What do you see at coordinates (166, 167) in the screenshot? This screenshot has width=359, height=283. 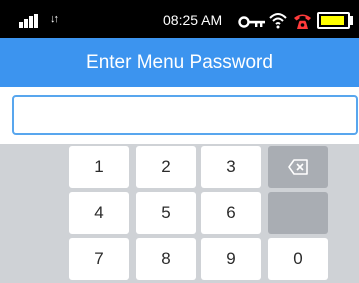 I see `key-2: 2` at bounding box center [166, 167].